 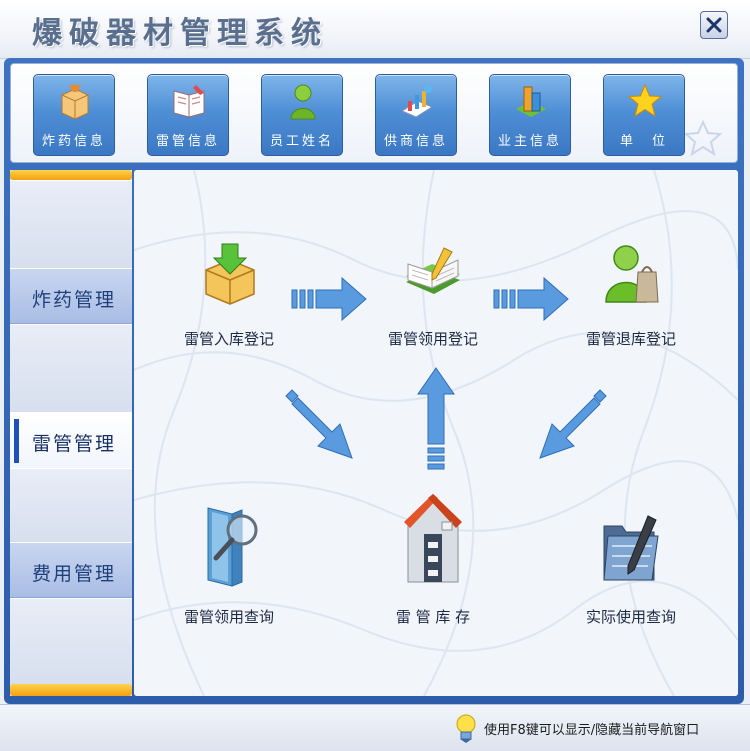 I want to click on sidebar-top-cap, so click(x=71, y=175).